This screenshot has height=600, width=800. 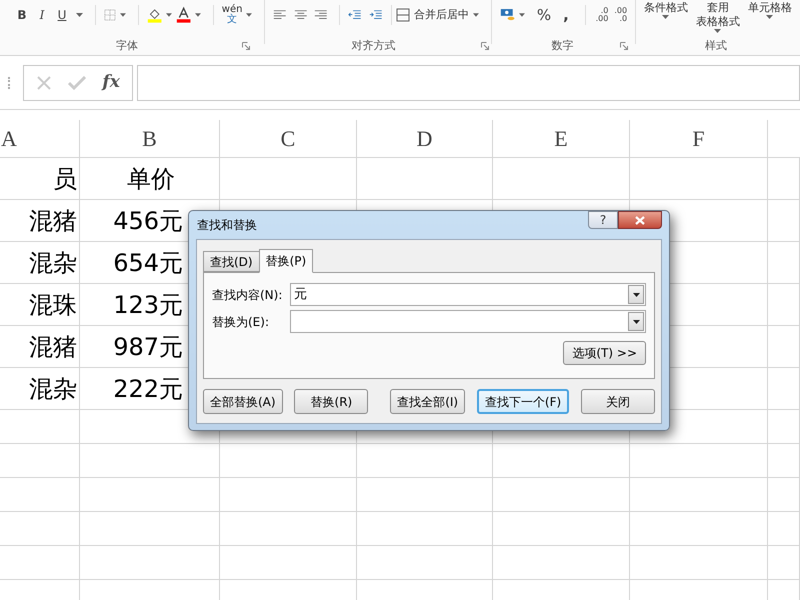 I want to click on dialog-button: 关闭, so click(x=618, y=401).